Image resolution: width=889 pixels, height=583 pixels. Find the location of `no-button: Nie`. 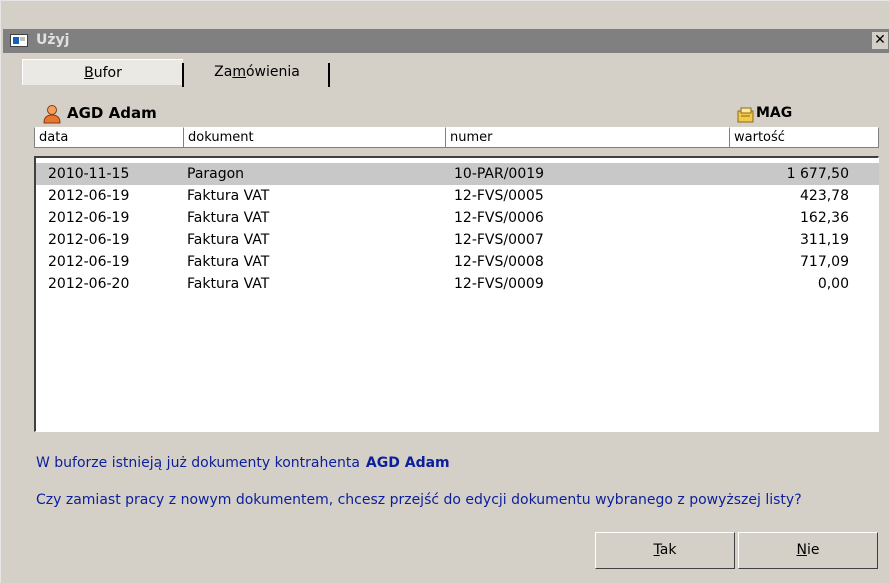

no-button: Nie is located at coordinates (808, 550).